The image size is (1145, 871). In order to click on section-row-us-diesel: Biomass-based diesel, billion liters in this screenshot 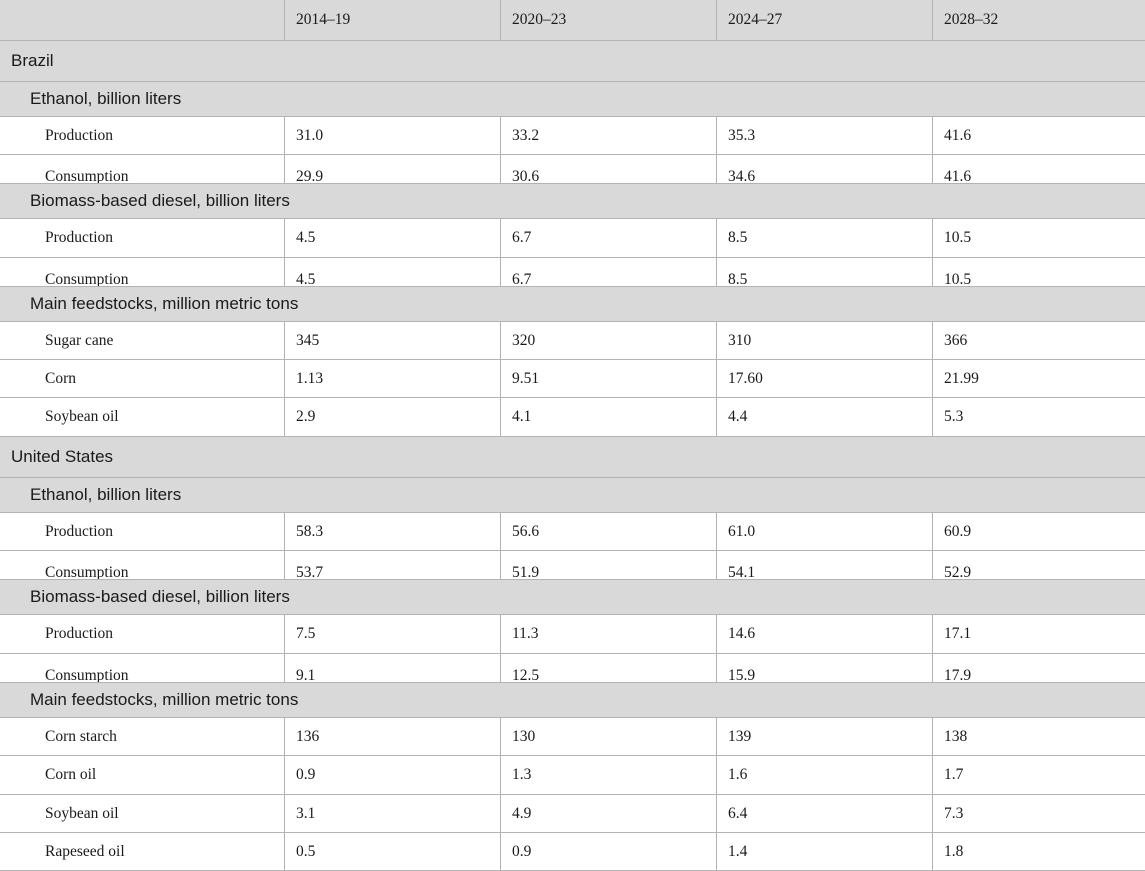, I will do `click(572, 596)`.